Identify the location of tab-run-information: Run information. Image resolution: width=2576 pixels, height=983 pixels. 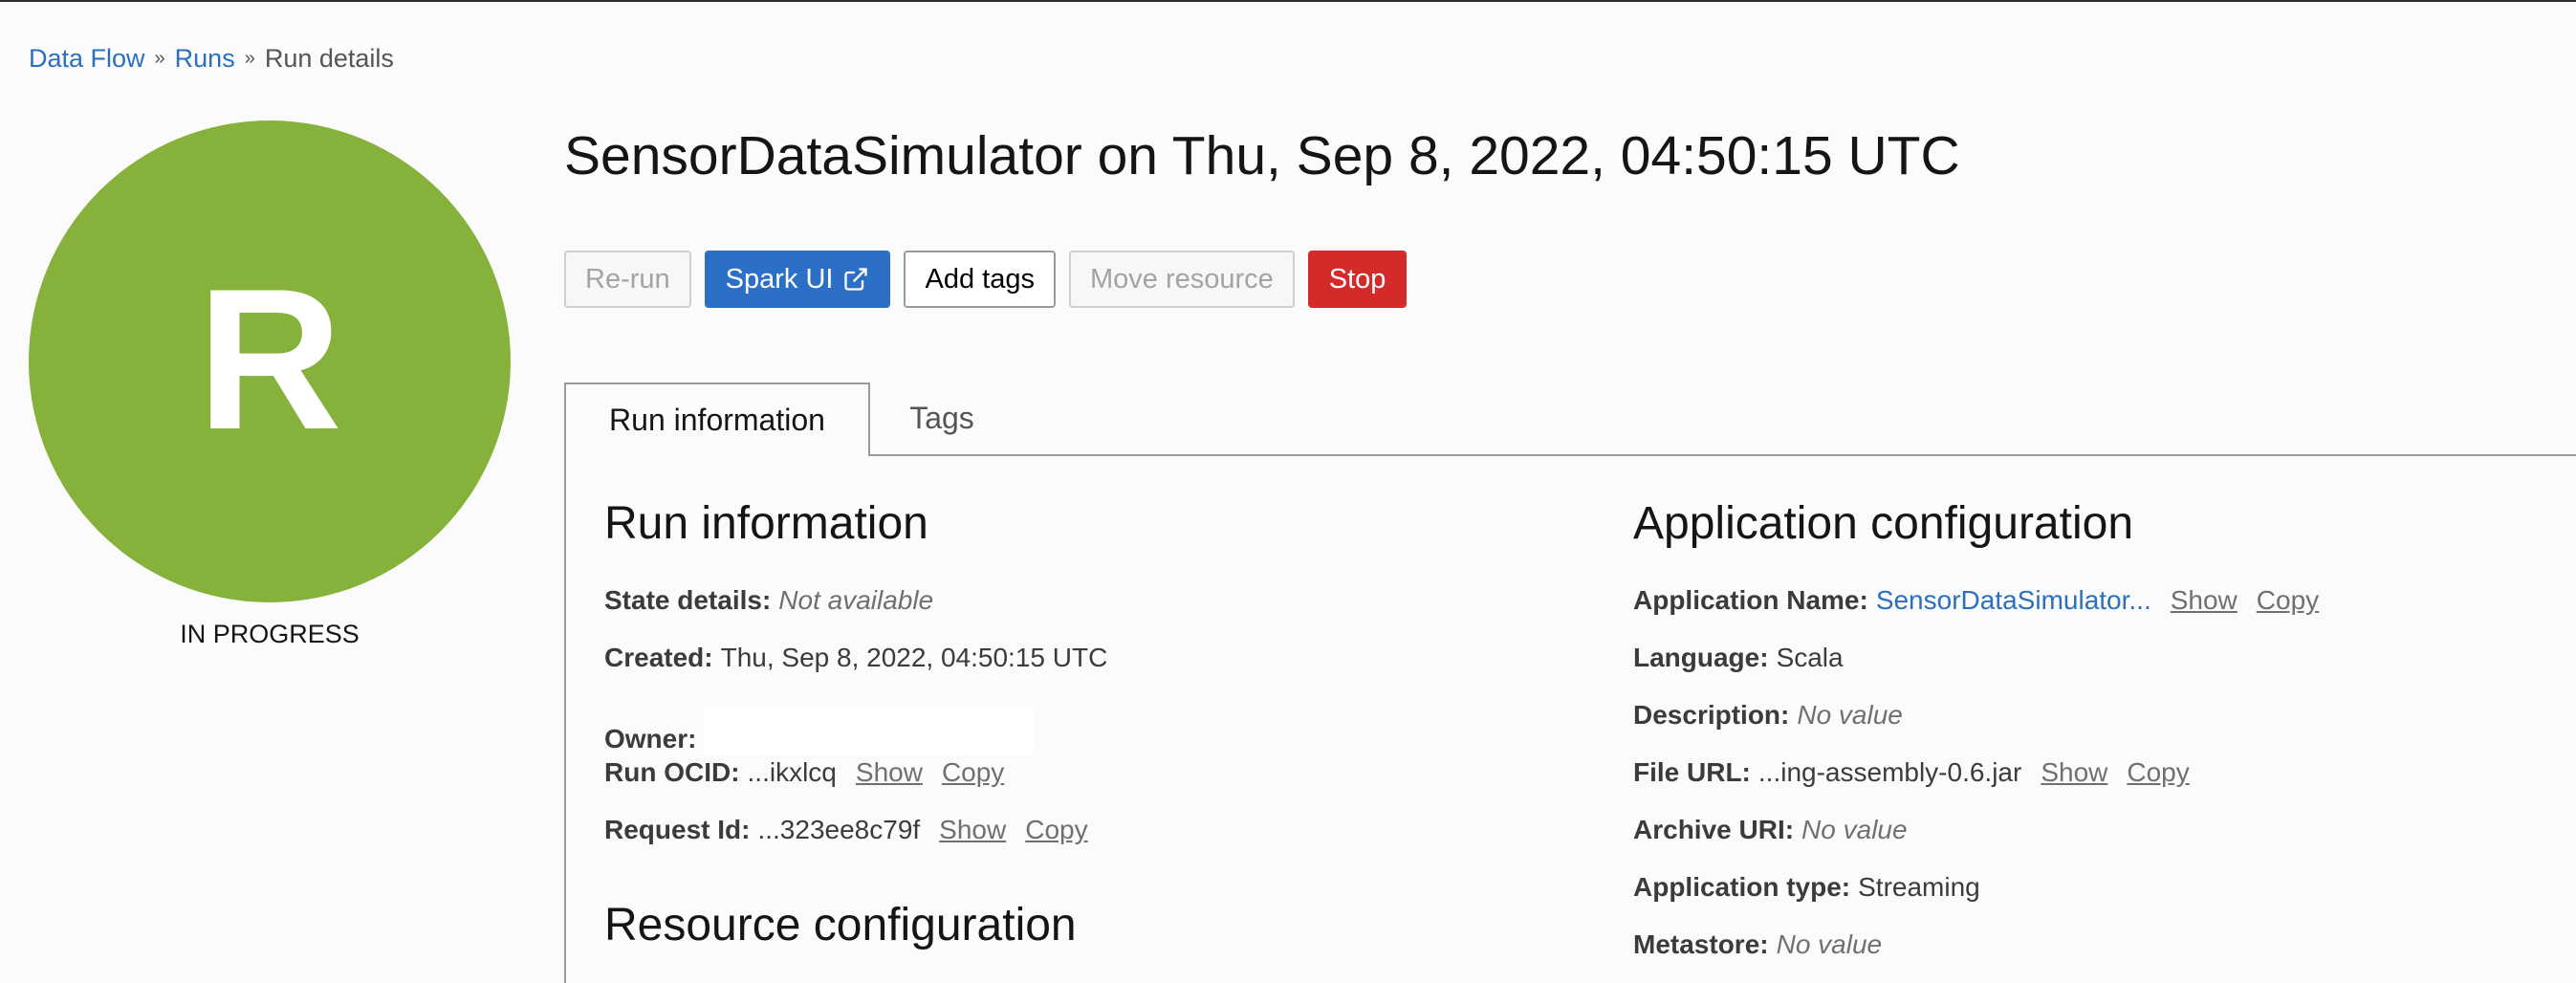
(717, 419).